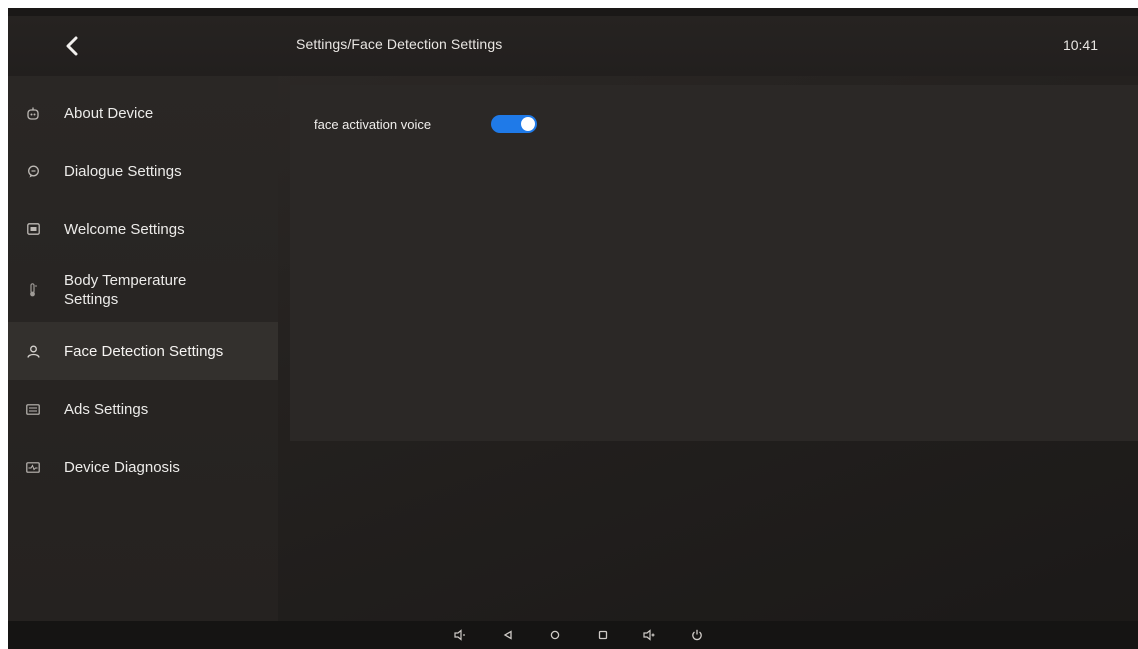  Describe the element at coordinates (109, 113) in the screenshot. I see `sidebar-item-label: About Device` at that location.